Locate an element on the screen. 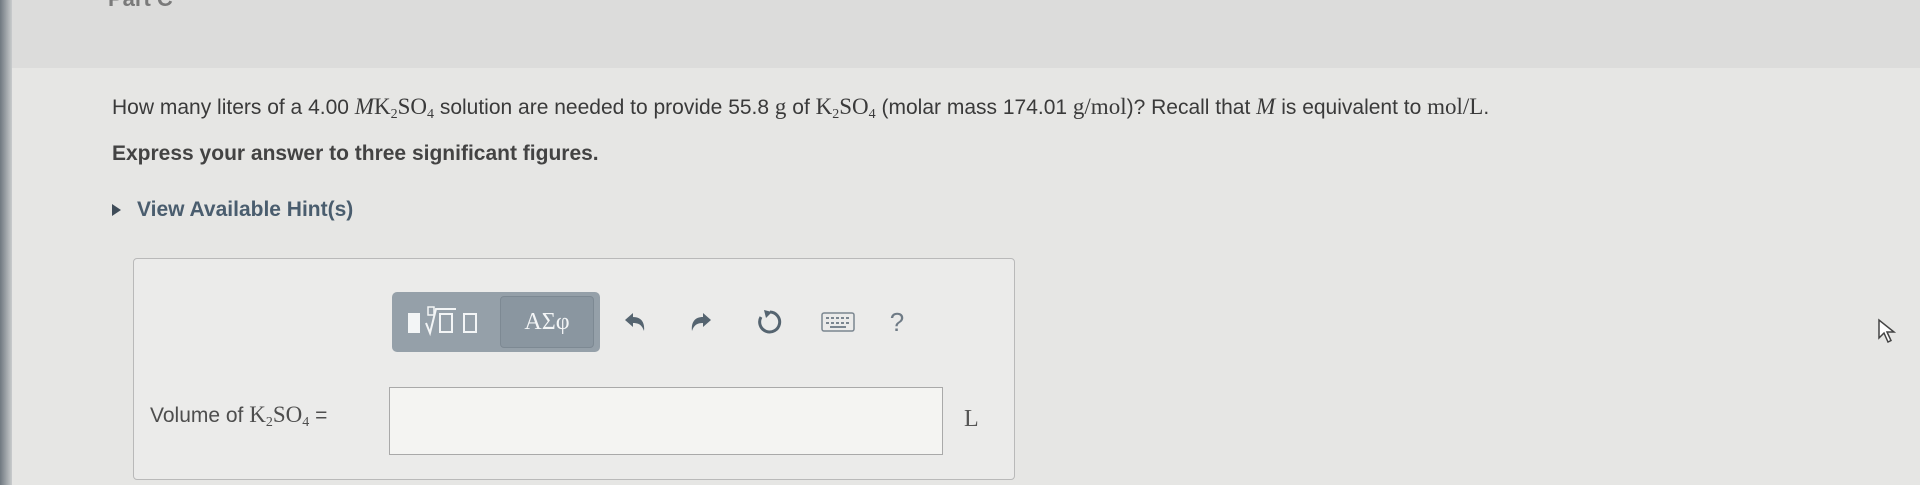 The image size is (1920, 485). redo-button is located at coordinates (702, 322).